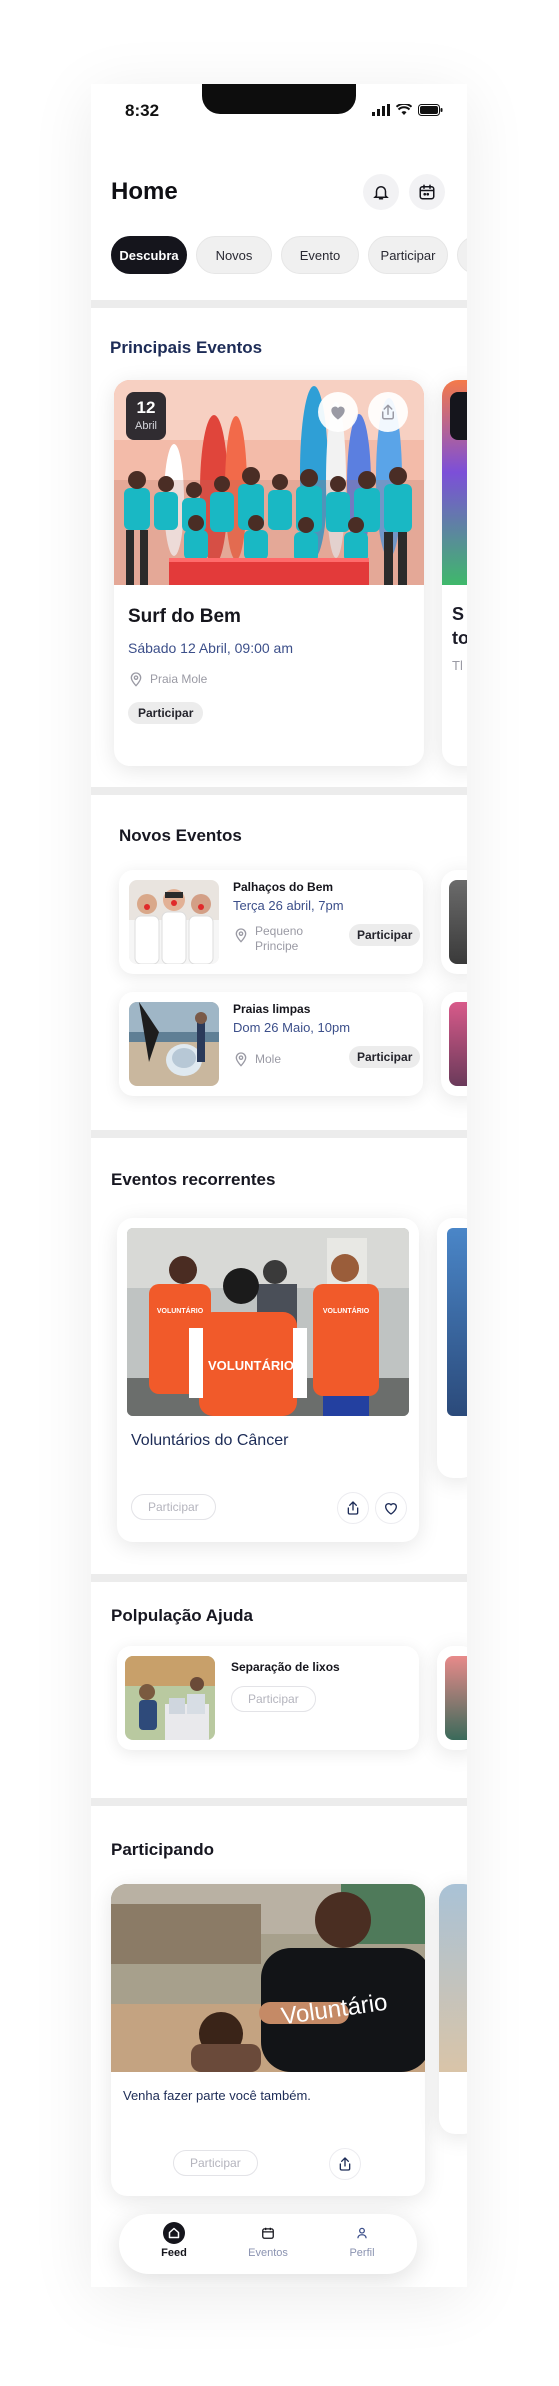 The width and height of the screenshot is (559, 2386). Describe the element at coordinates (454, 573) in the screenshot. I see `event-card-peek: S to Tl` at that location.